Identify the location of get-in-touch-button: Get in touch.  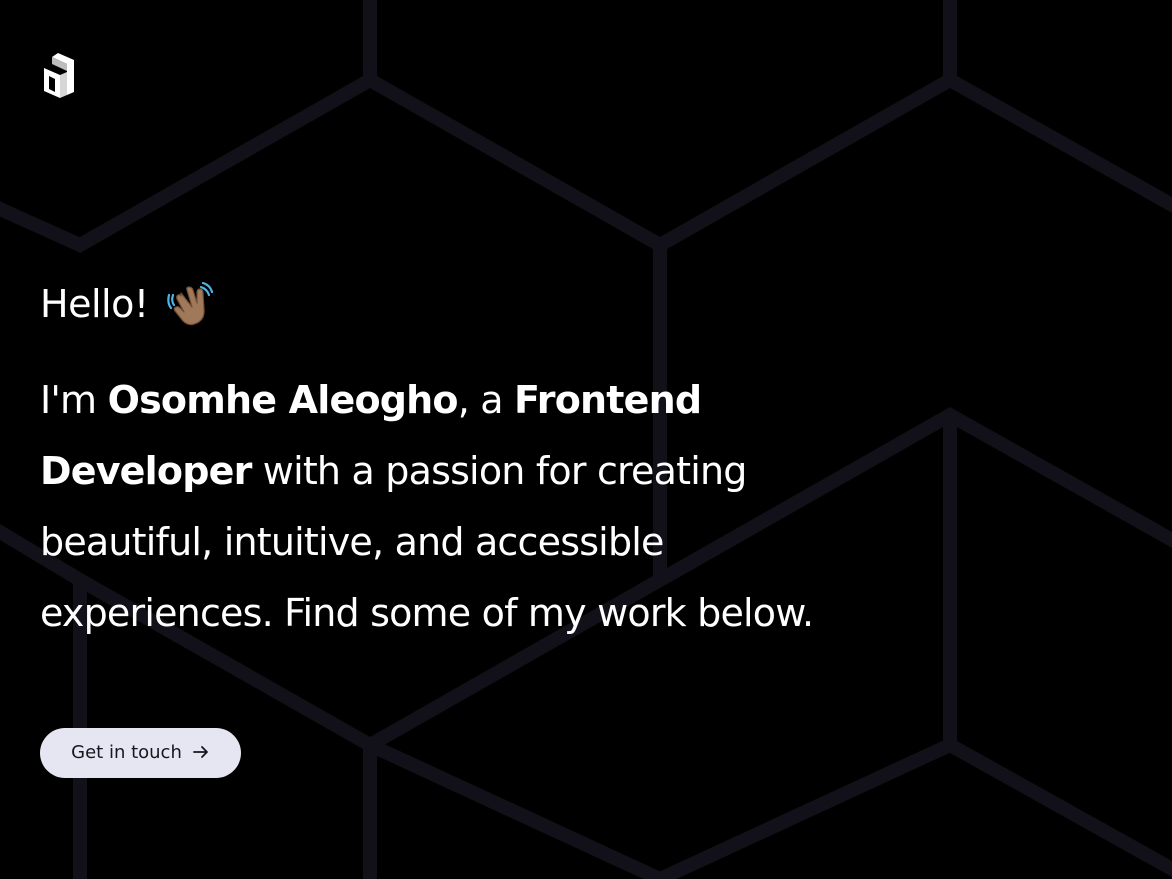
(140, 753).